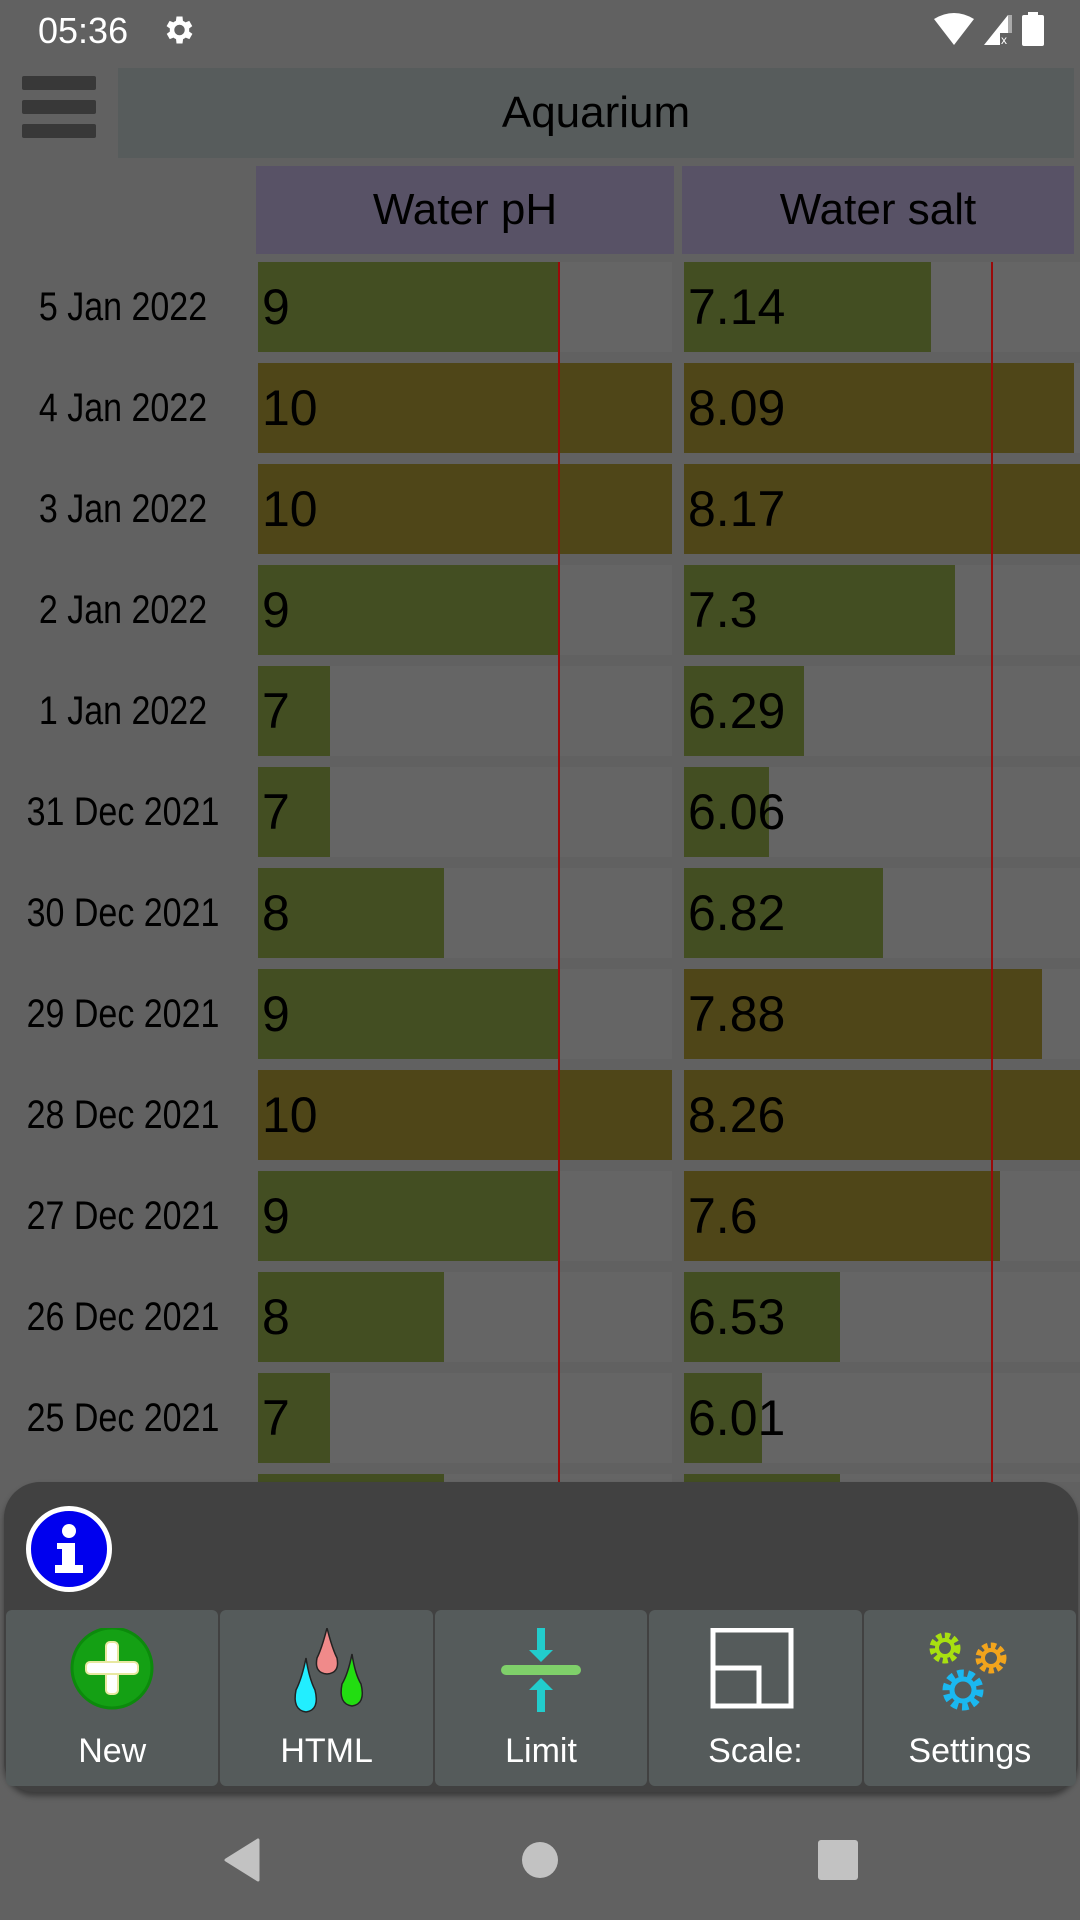  I want to click on table-row: 29 Dec 2021 9 7.88, so click(540, 1012).